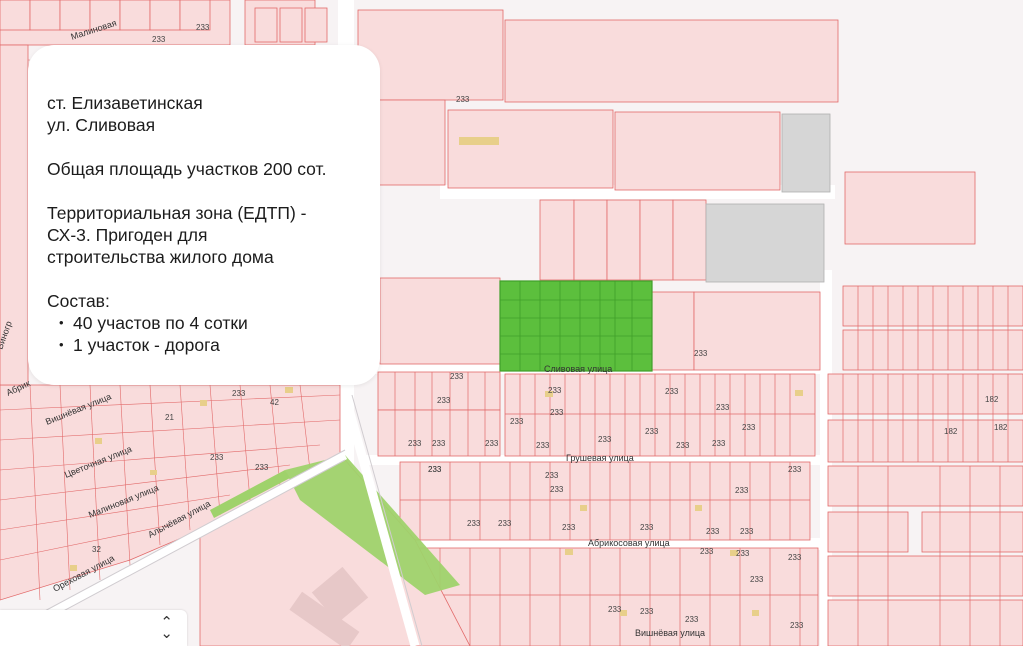  I want to click on street-label-grushevaya: Грушевая улица, so click(600, 458).